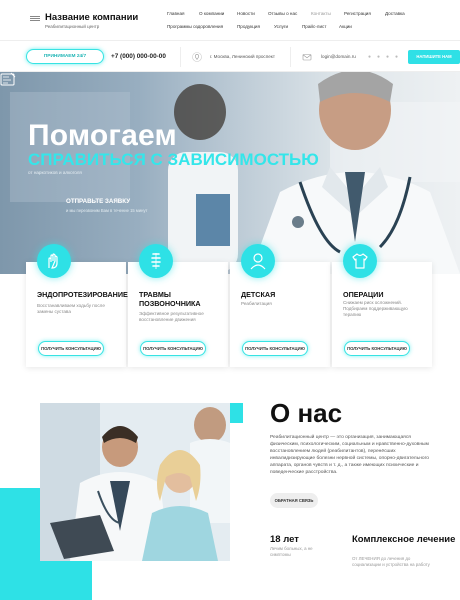 The image size is (460, 600). What do you see at coordinates (307, 57) in the screenshot?
I see `mail-icon` at bounding box center [307, 57].